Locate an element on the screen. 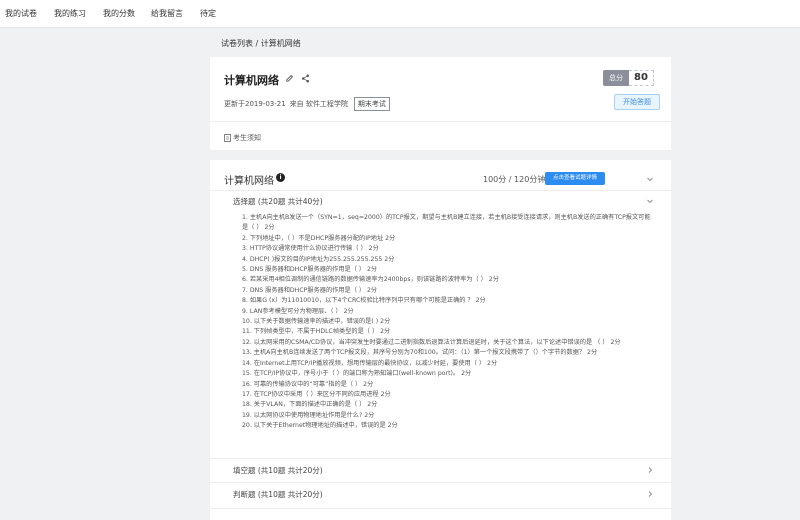 The width and height of the screenshot is (800, 520). exam-notice: 考生须知 is located at coordinates (242, 138).